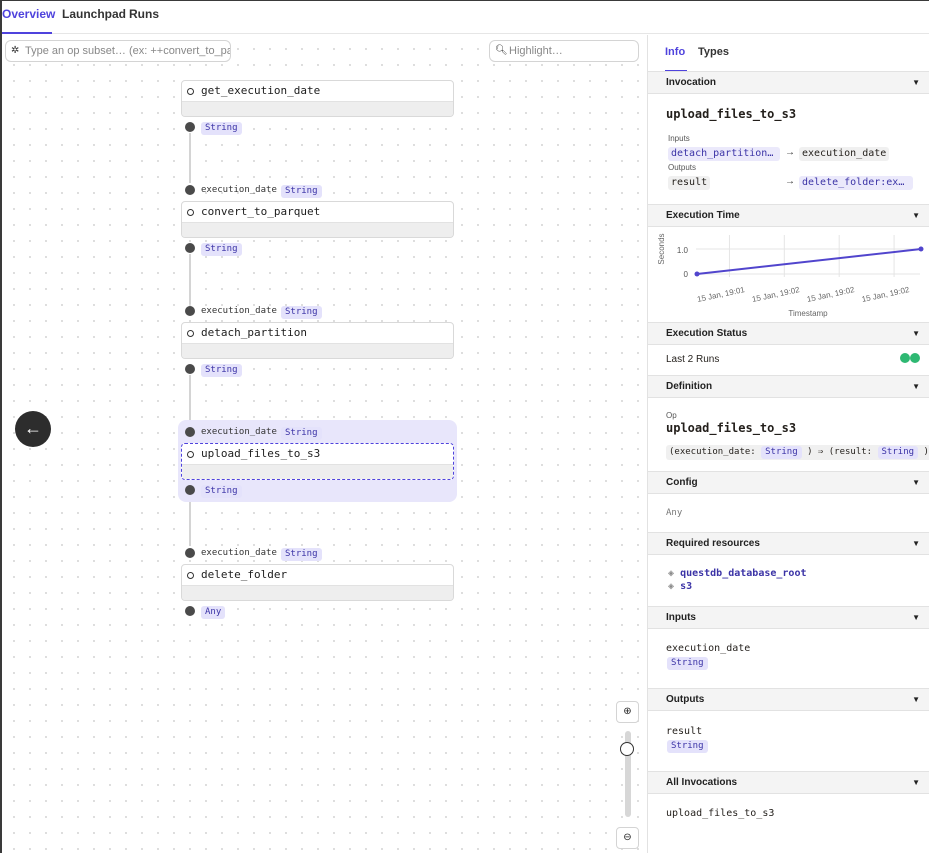 This screenshot has width=929, height=853. I want to click on sig-mid: ) ⇒ (result:, so click(840, 452).